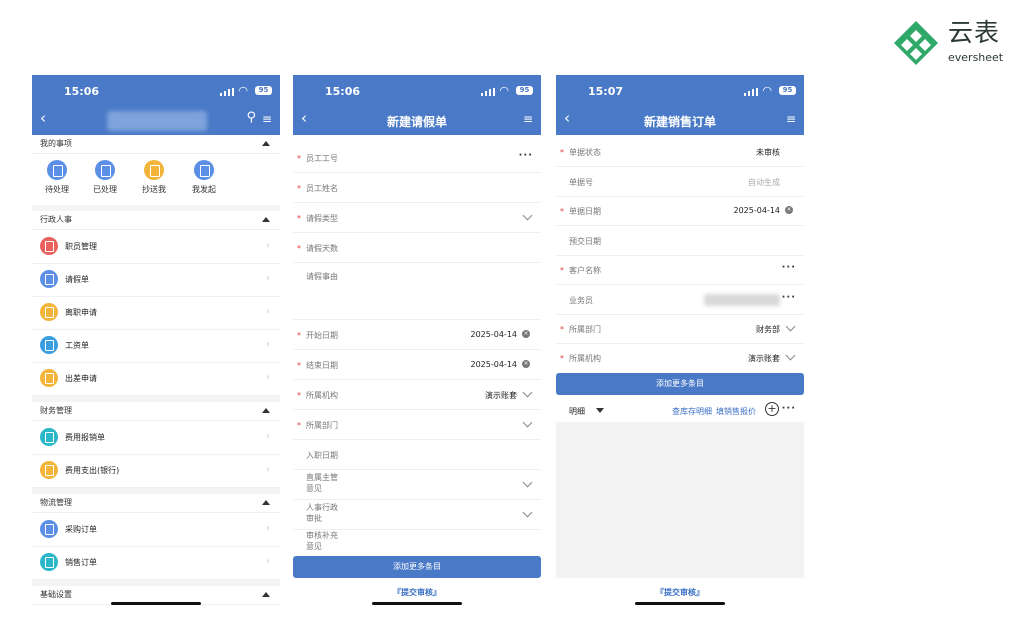  I want to click on section-logistics: 物流管理, so click(156, 503).